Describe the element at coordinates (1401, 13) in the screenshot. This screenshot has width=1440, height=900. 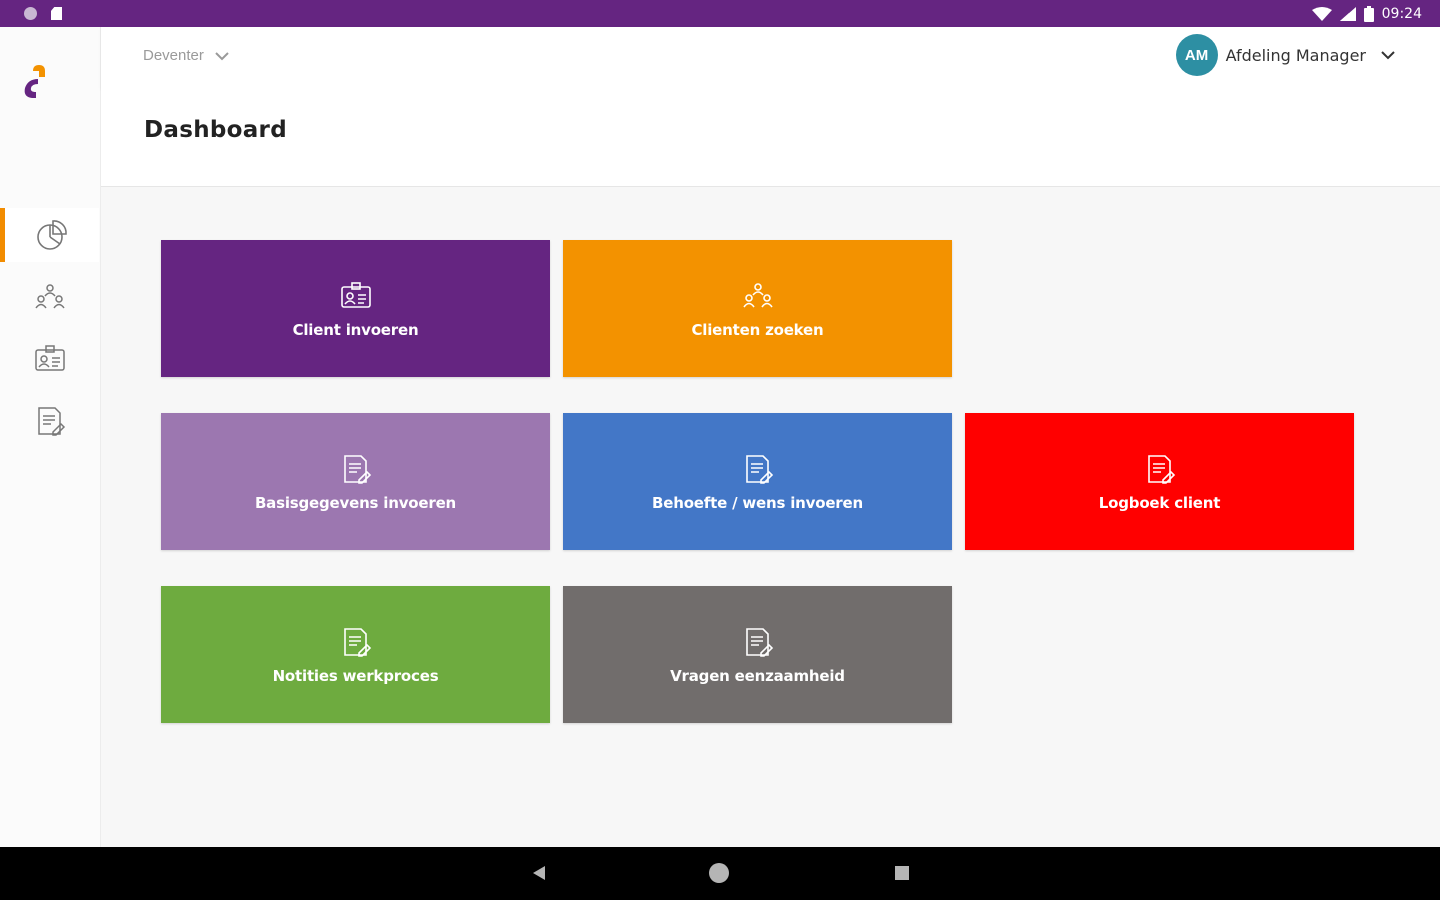
I see `status-time: 09:24` at that location.